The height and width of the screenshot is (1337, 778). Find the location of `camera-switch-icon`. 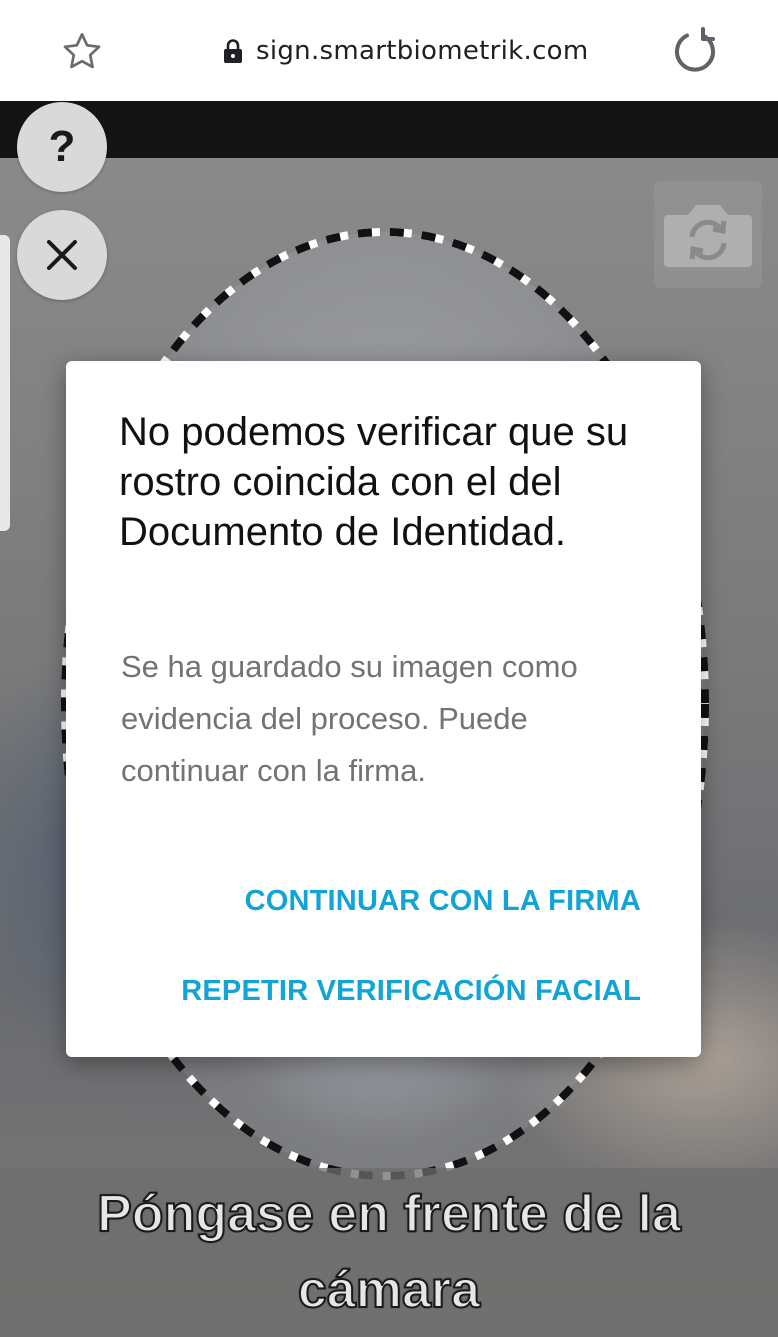

camera-switch-icon is located at coordinates (708, 236).